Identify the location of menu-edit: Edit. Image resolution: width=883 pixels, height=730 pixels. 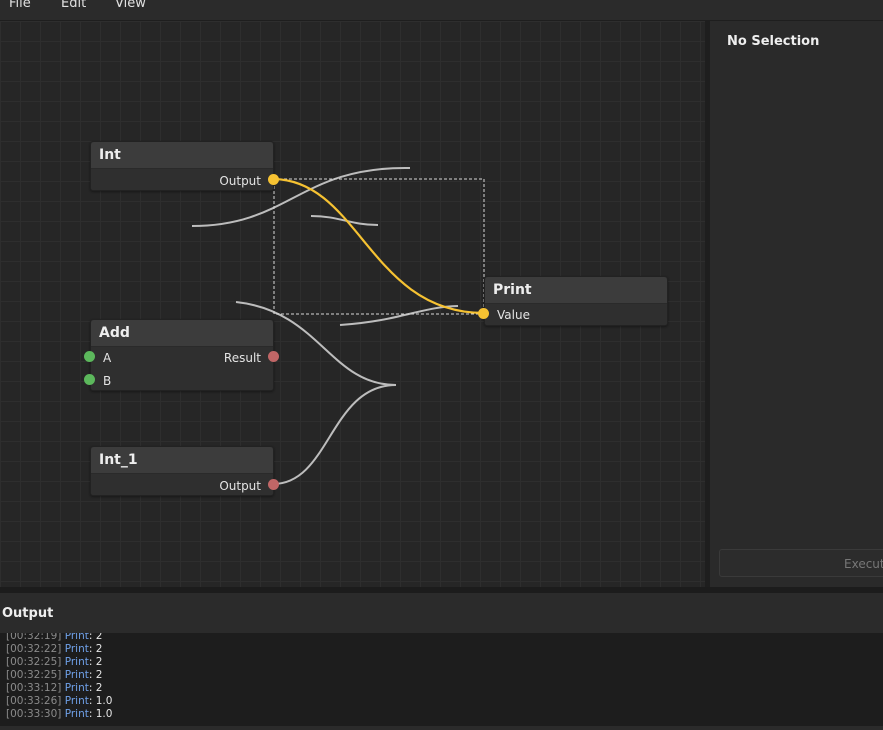
(73, 5).